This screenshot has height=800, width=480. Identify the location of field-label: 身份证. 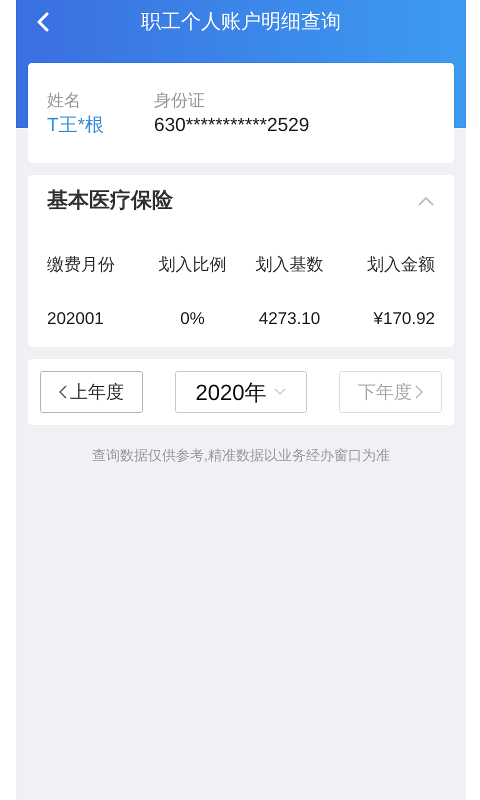
(180, 101).